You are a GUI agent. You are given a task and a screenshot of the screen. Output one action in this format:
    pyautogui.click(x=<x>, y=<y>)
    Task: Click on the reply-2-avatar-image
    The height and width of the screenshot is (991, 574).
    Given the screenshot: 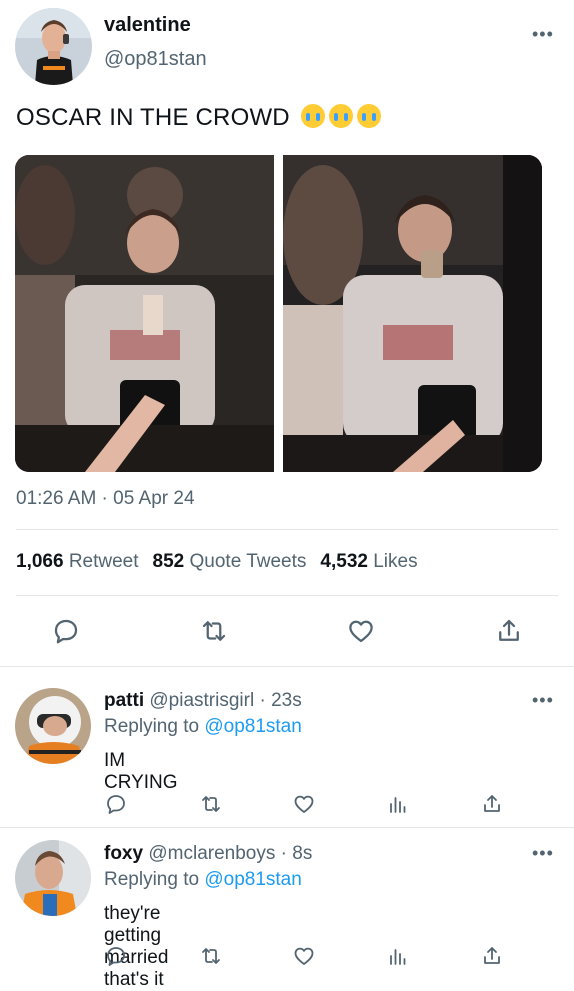 What is the action you would take?
    pyautogui.click(x=53, y=878)
    